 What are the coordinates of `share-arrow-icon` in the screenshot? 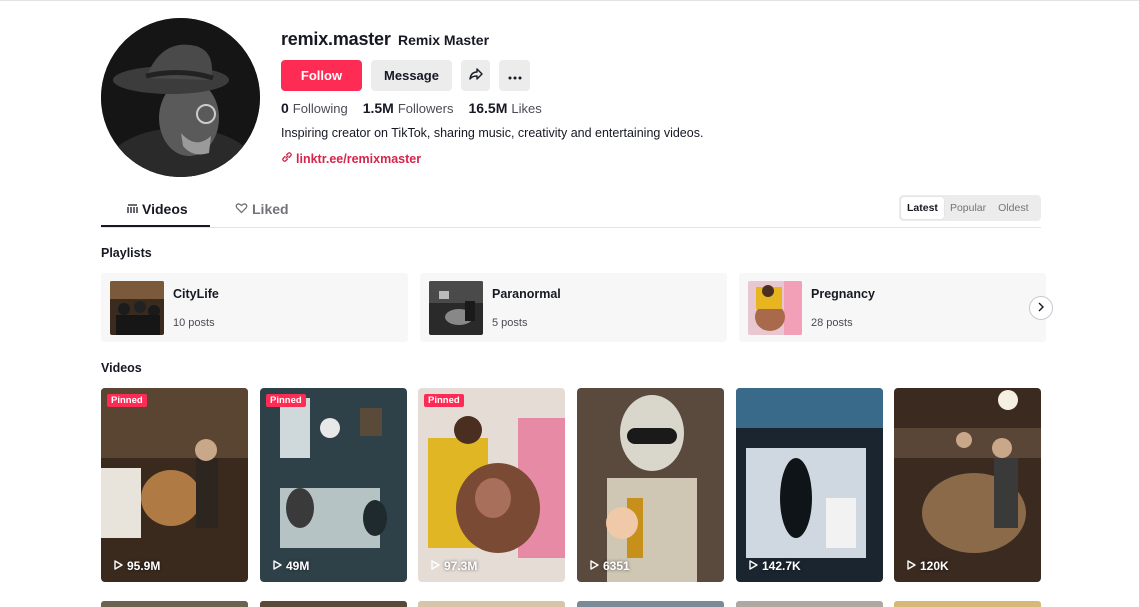 It's located at (476, 75).